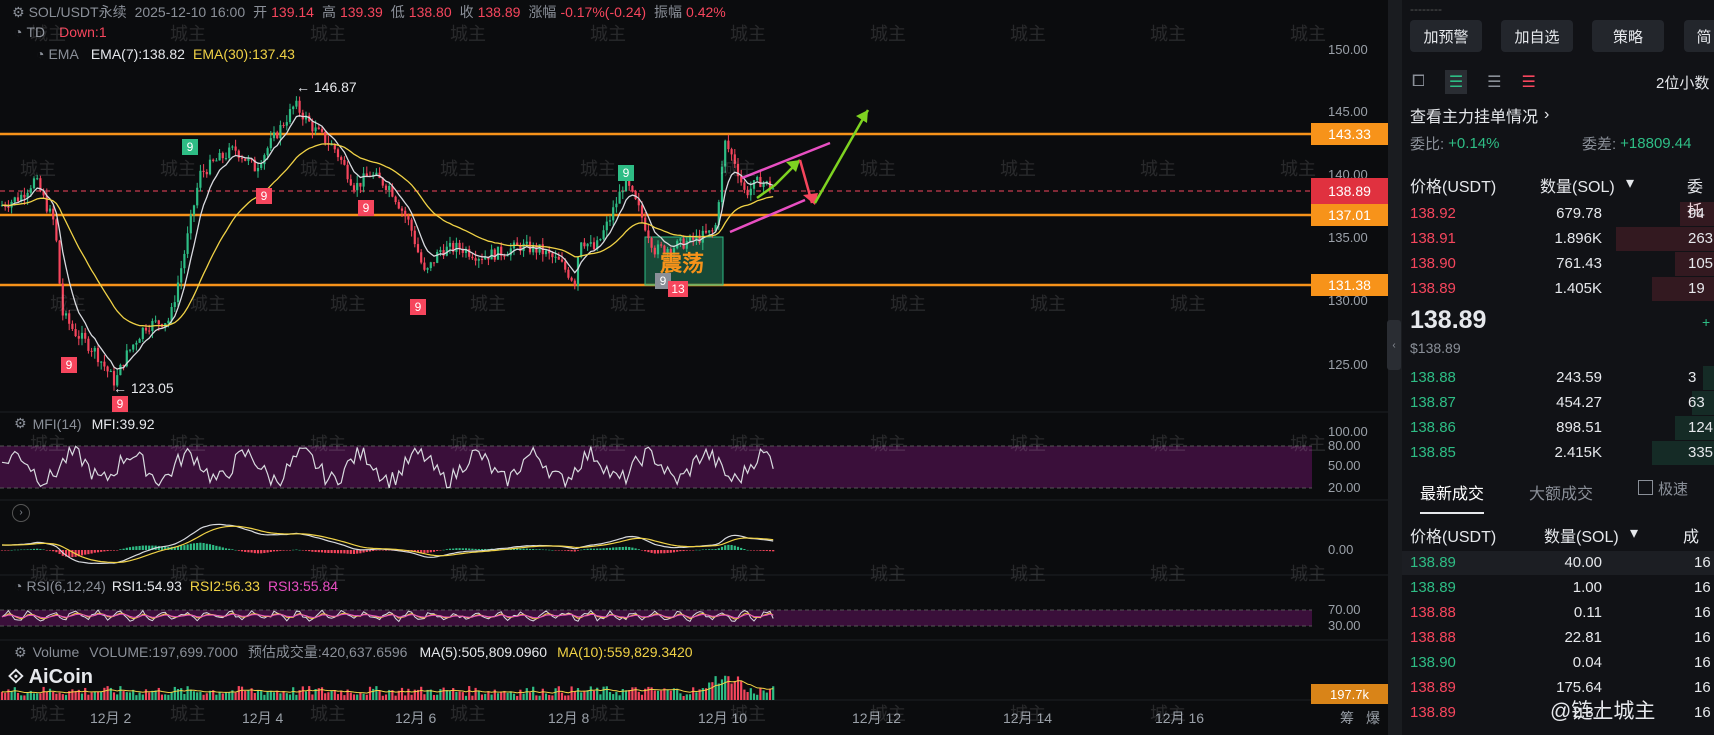 The width and height of the screenshot is (1714, 735). Describe the element at coordinates (1579, 213) in the screenshot. I see `ask-qty: 679.78` at that location.